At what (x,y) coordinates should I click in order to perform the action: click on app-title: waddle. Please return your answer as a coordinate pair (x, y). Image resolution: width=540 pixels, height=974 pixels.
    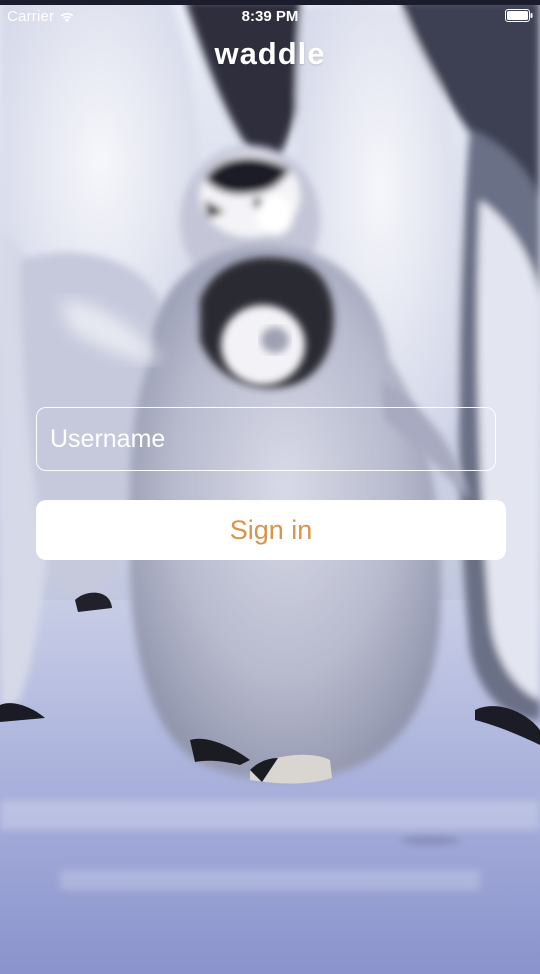
    Looking at the image, I should click on (270, 53).